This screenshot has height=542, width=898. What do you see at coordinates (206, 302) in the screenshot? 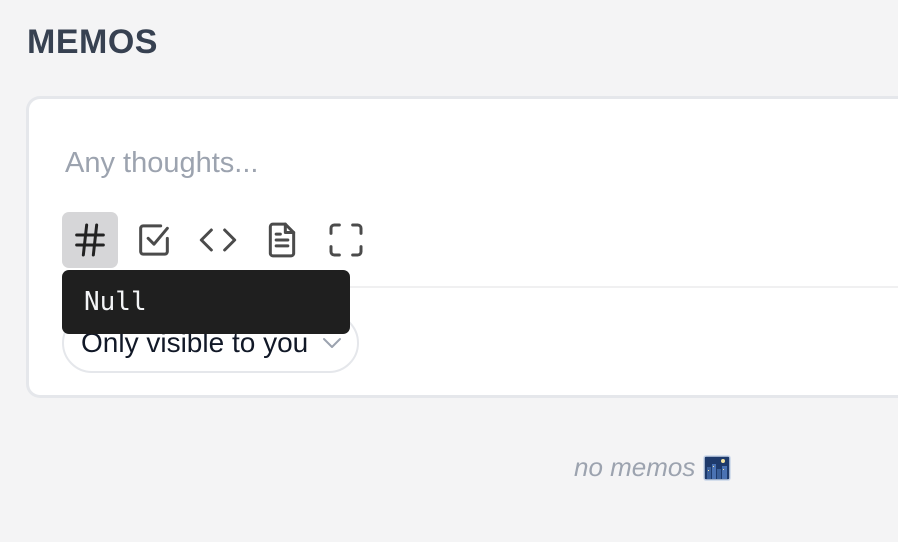
I see `tooltip: Null` at bounding box center [206, 302].